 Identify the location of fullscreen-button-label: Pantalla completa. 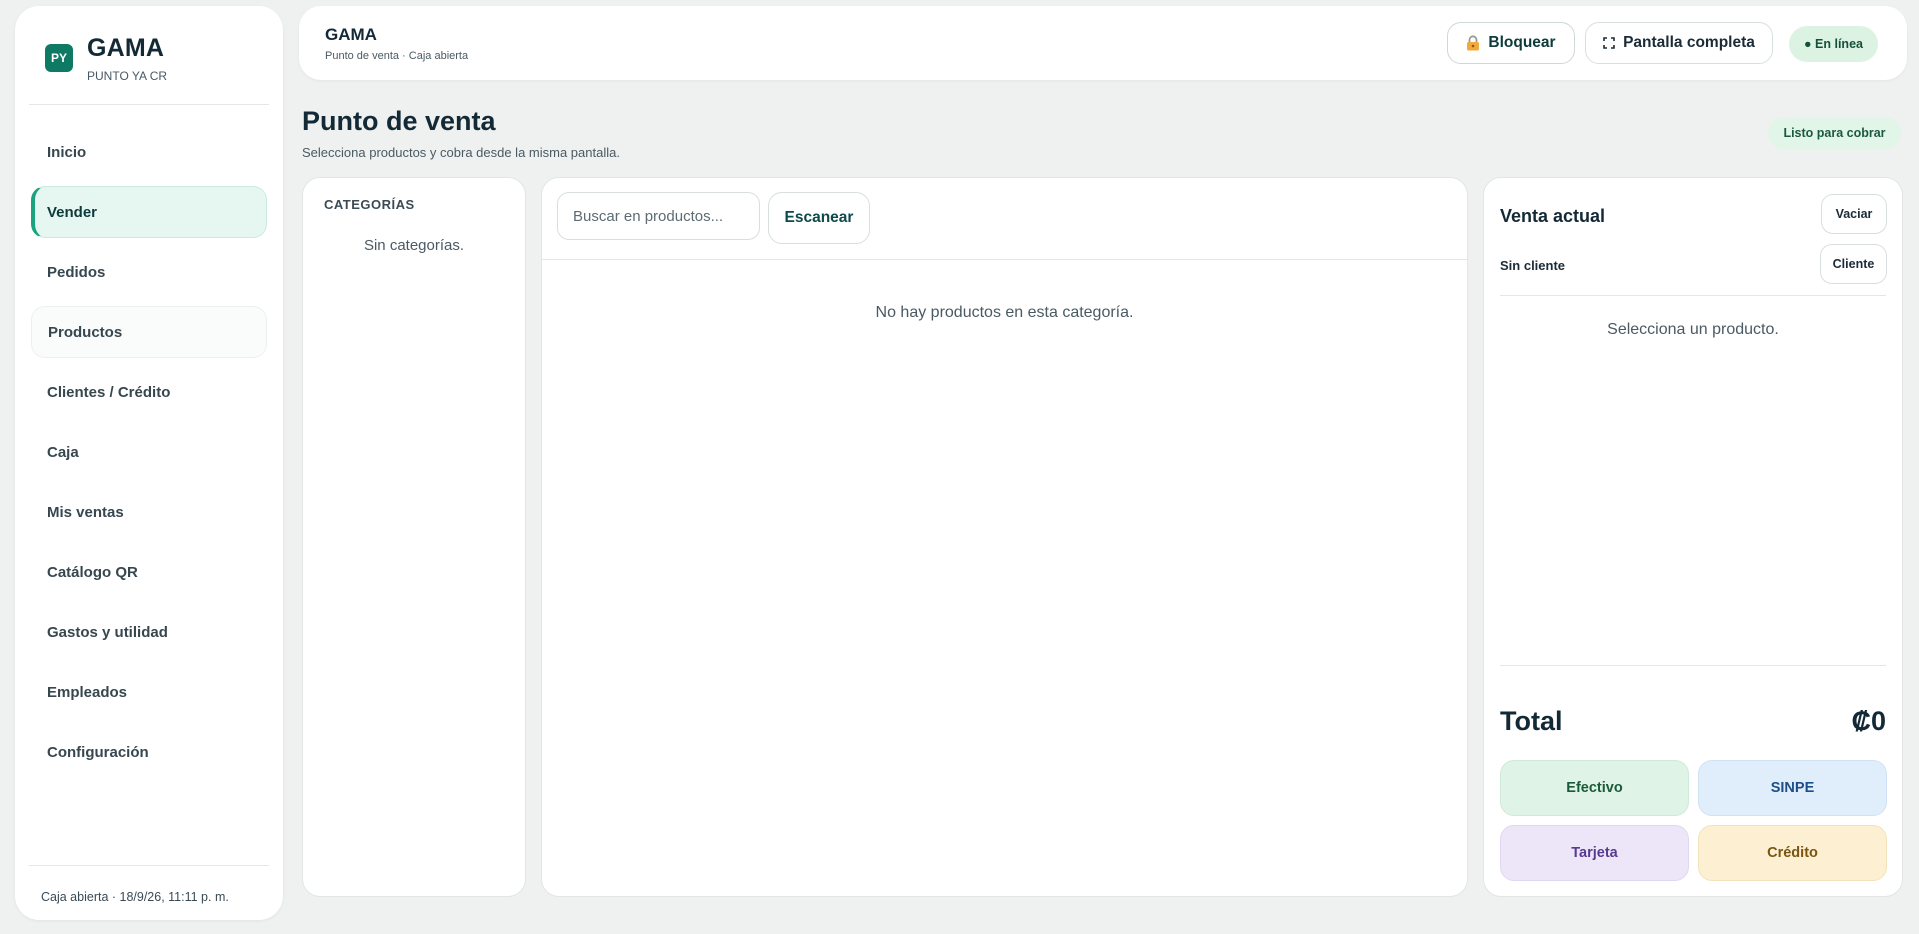
(1689, 42).